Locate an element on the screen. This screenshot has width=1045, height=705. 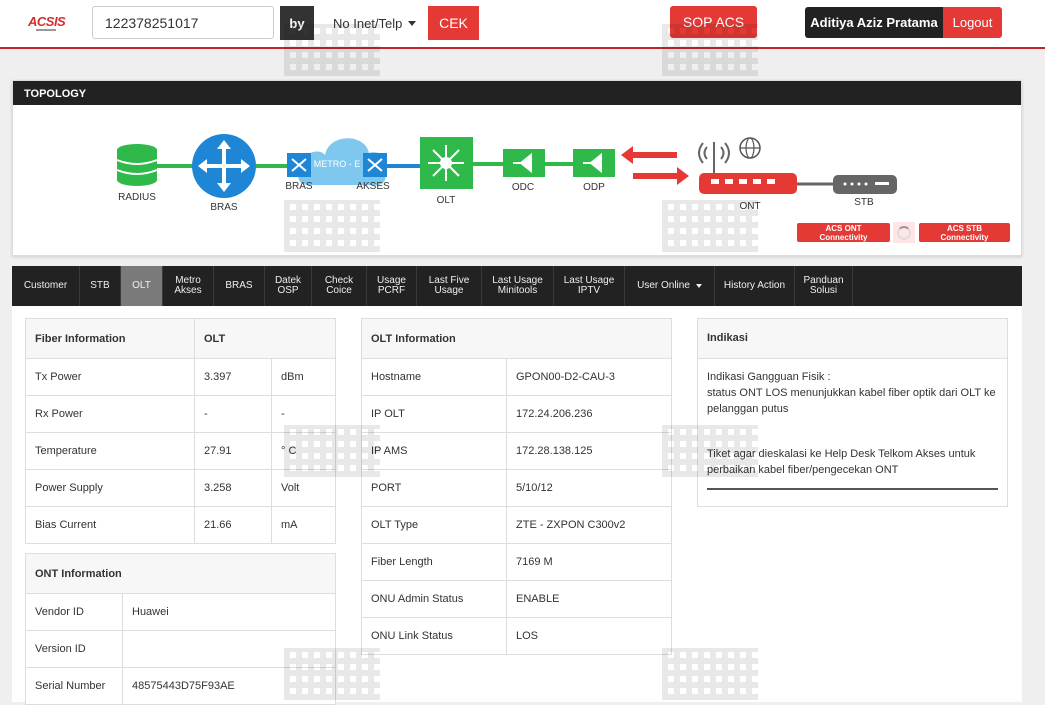
ip-ams-label: IP AMS is located at coordinates (434, 451).